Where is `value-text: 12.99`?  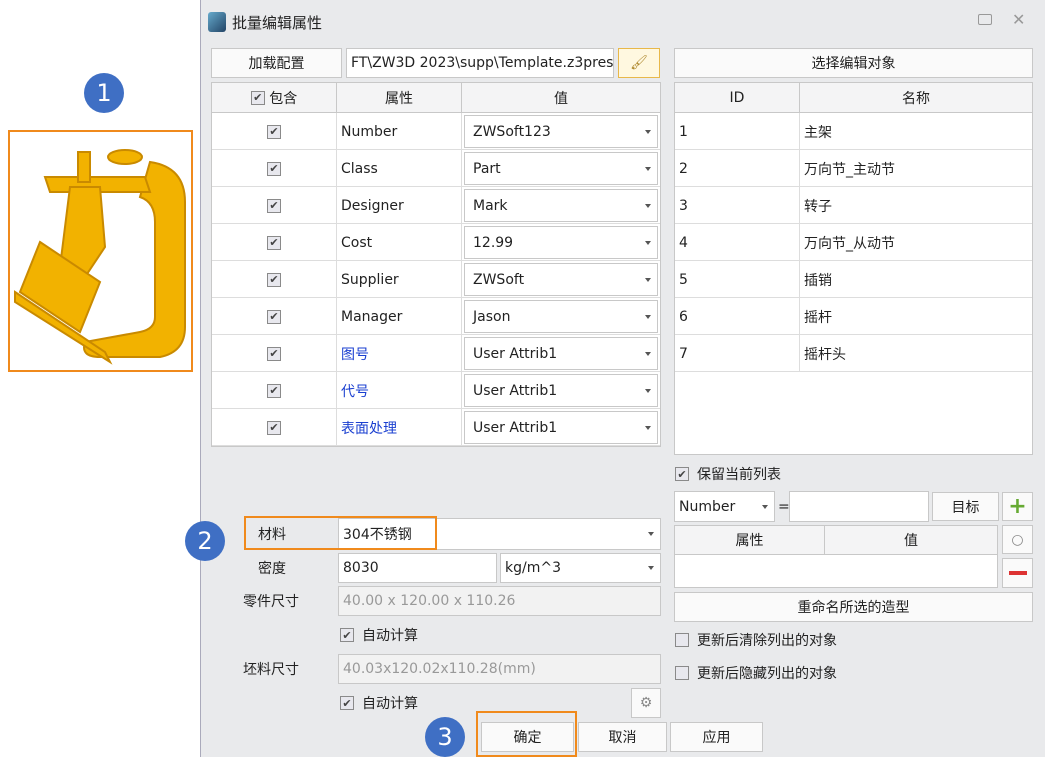
value-text: 12.99 is located at coordinates (493, 242).